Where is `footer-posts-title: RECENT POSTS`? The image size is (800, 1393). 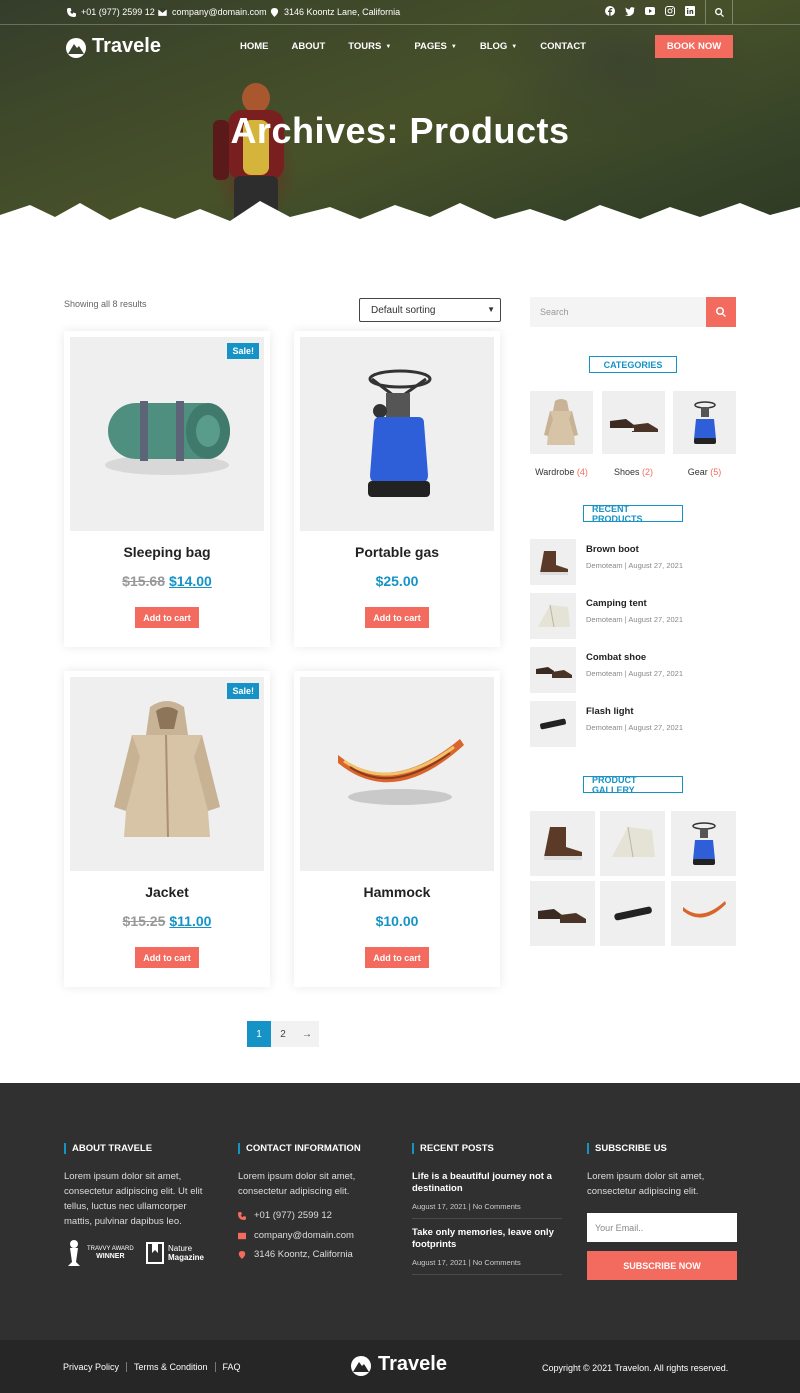
footer-posts-title: RECENT POSTS is located at coordinates (453, 1148).